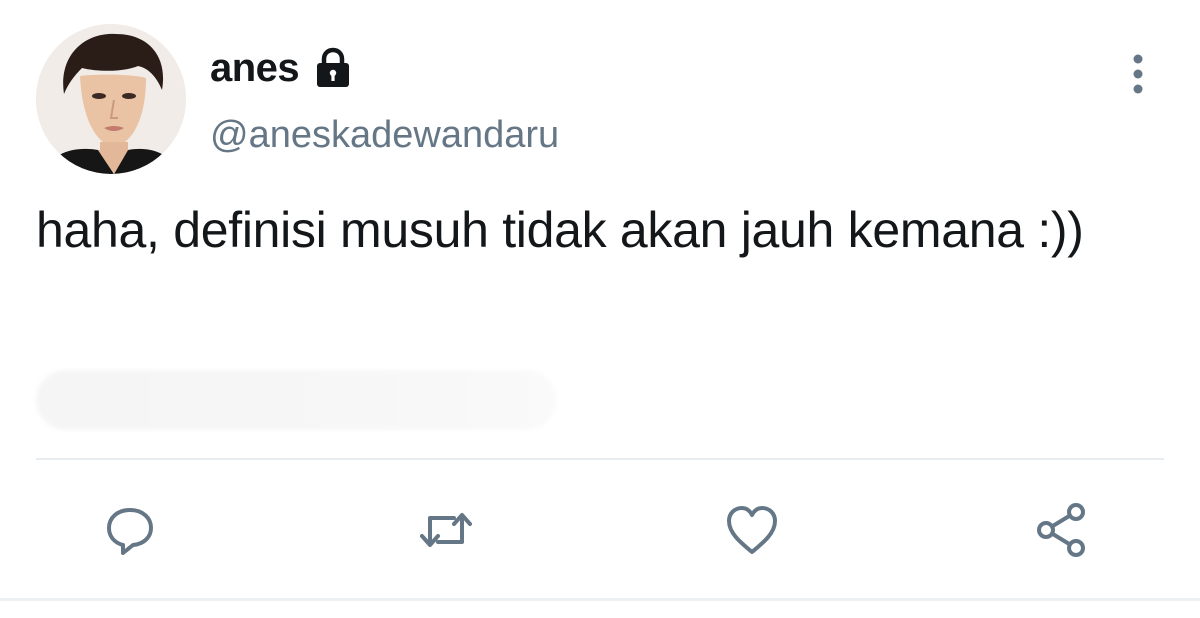 This screenshot has width=1200, height=618. Describe the element at coordinates (1138, 74) in the screenshot. I see `more-options-icon` at that location.